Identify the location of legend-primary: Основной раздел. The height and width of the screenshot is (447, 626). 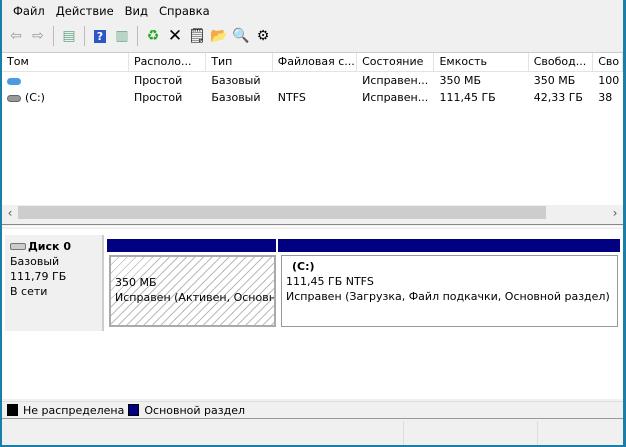
(195, 410).